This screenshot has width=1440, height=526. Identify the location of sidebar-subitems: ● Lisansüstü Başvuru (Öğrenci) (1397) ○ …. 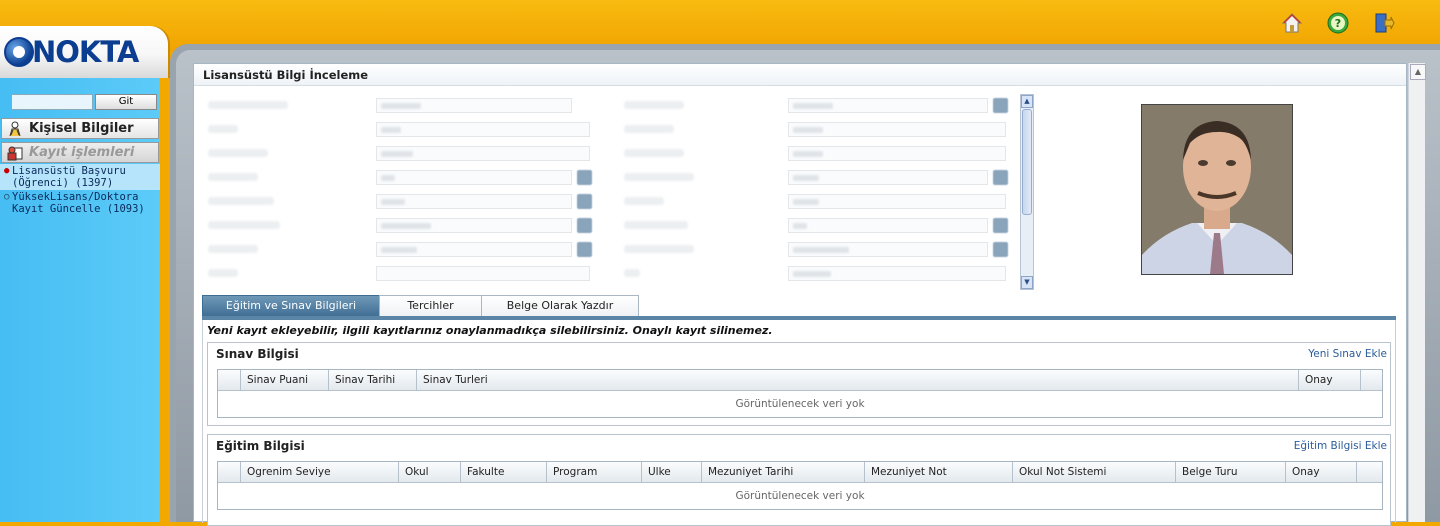
(80, 190).